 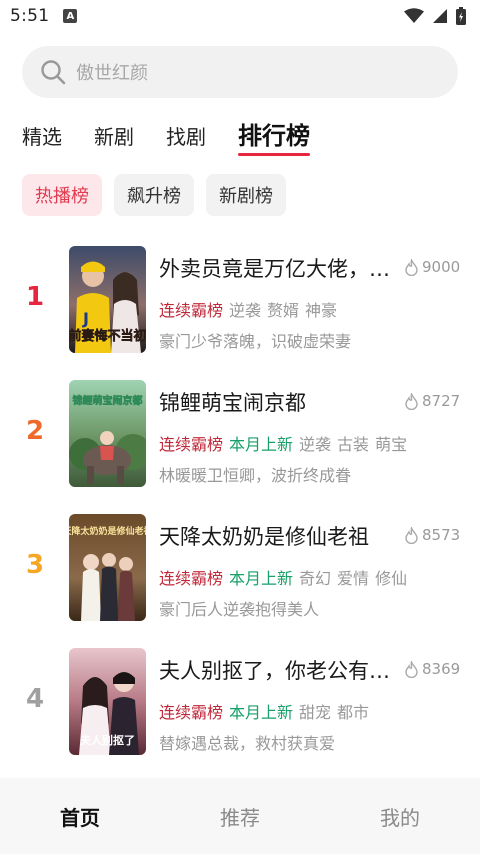 I want to click on heat-count: 8369, so click(x=432, y=669).